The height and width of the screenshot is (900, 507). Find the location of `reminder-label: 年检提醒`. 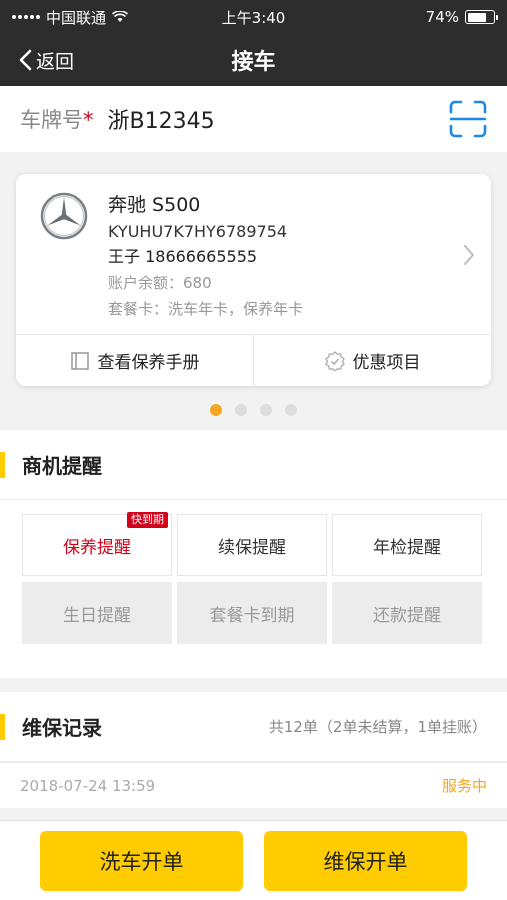

reminder-label: 年检提醒 is located at coordinates (407, 547).